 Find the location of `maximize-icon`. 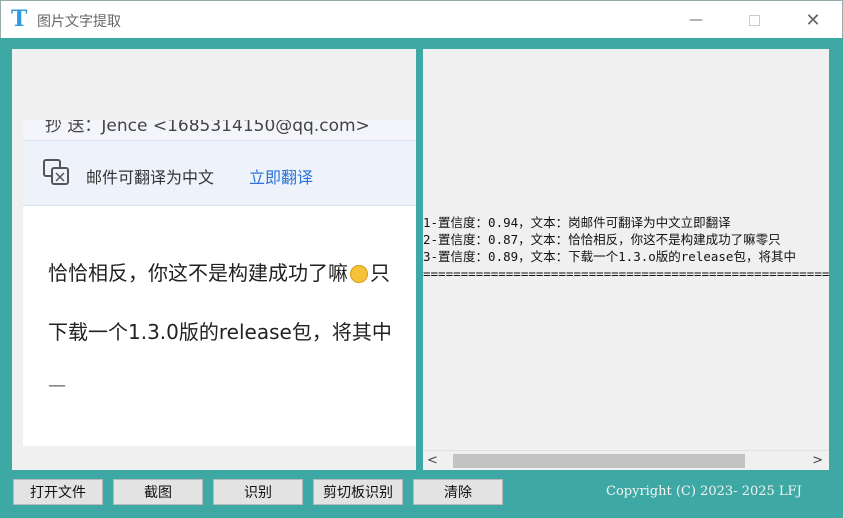

maximize-icon is located at coordinates (754, 20).